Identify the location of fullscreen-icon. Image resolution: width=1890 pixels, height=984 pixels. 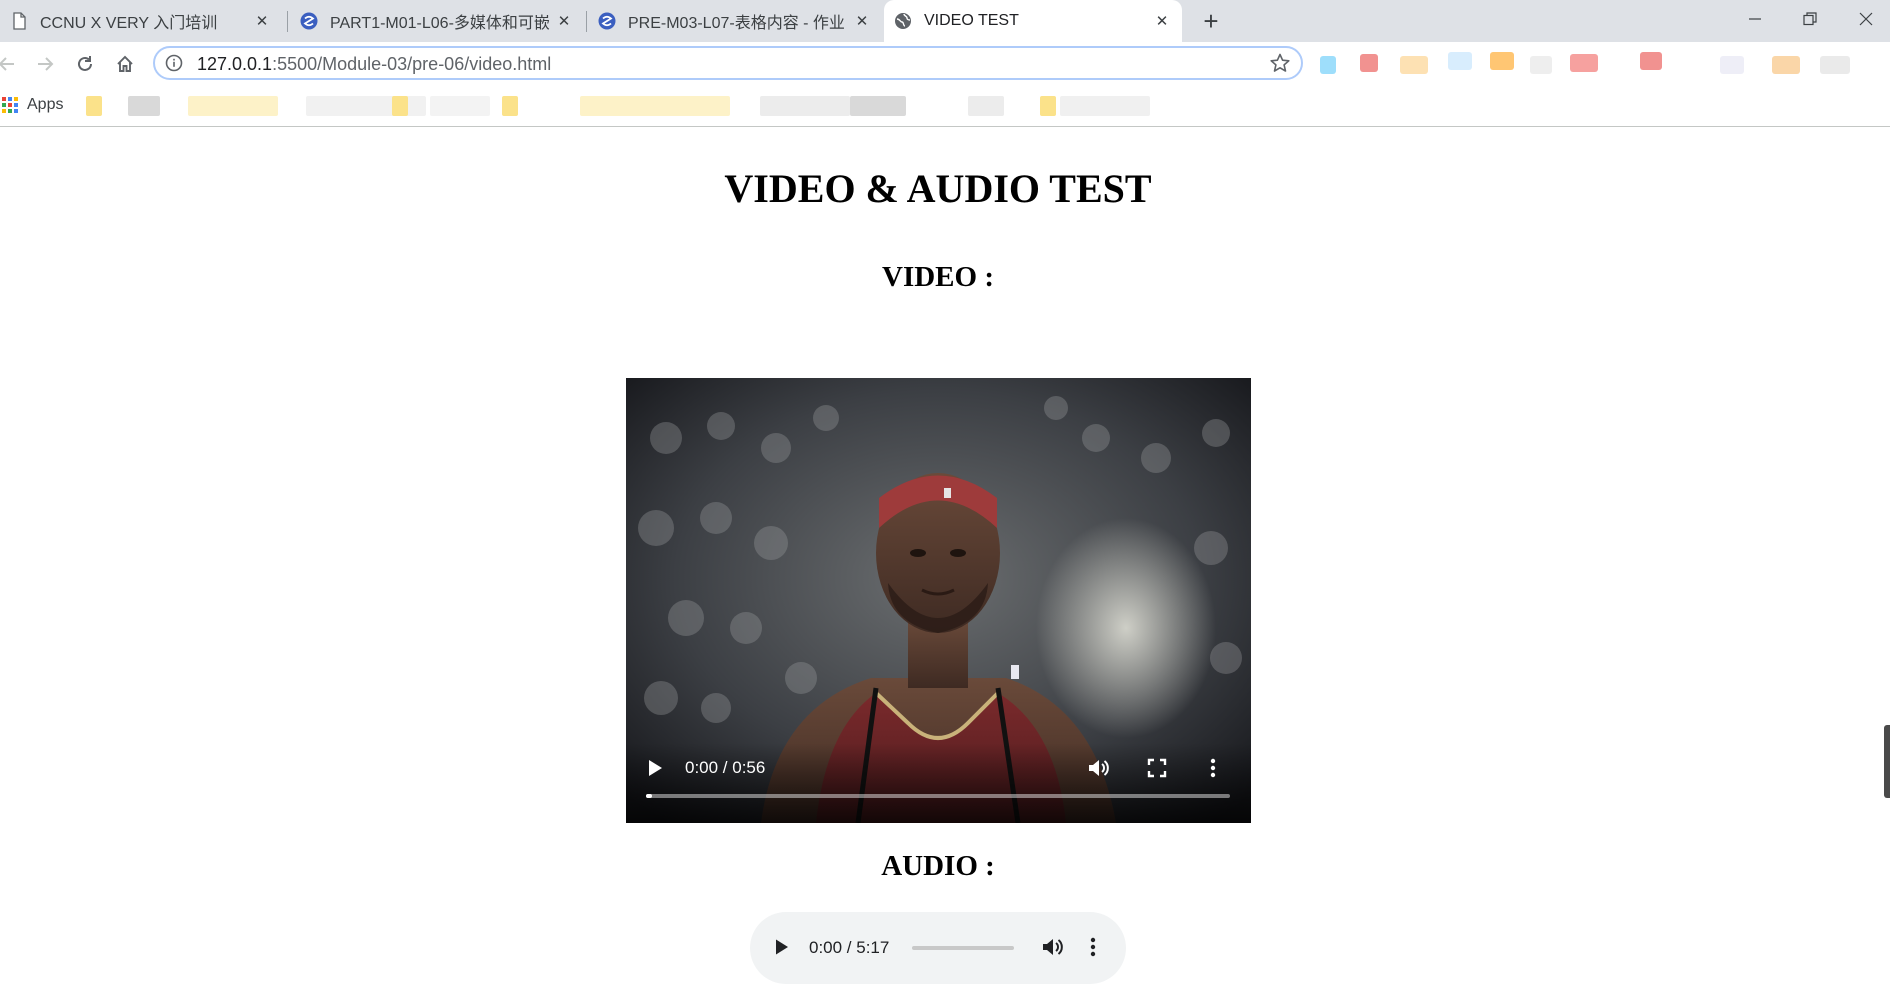
(1157, 768).